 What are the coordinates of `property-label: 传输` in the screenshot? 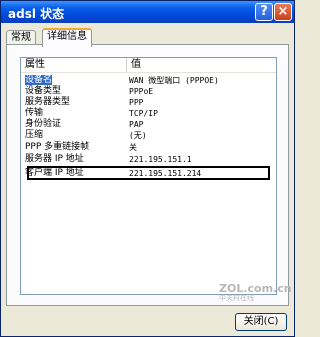 It's located at (34, 113).